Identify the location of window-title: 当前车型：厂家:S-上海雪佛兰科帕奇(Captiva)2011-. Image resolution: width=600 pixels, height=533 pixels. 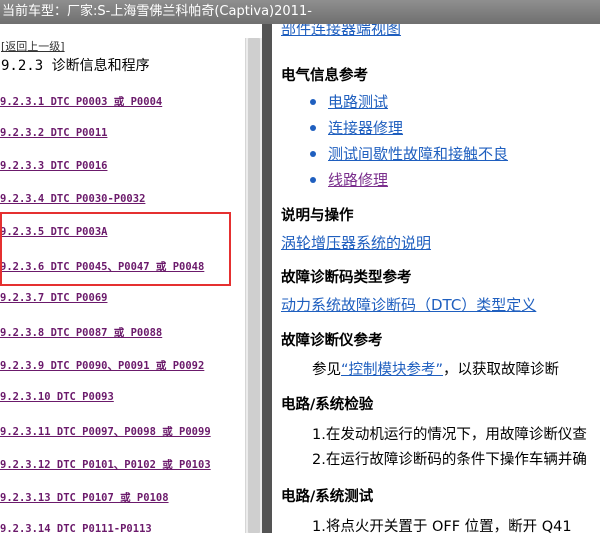
(157, 11).